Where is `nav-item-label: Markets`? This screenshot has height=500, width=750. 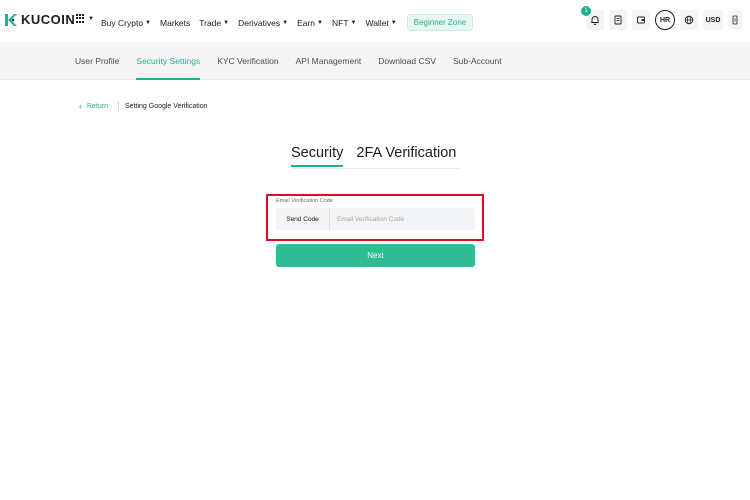
nav-item-label: Markets is located at coordinates (175, 22).